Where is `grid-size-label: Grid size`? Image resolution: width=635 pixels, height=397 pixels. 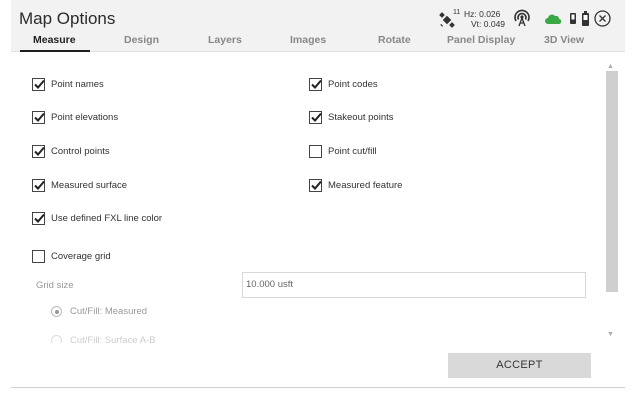 grid-size-label: Grid size is located at coordinates (55, 285).